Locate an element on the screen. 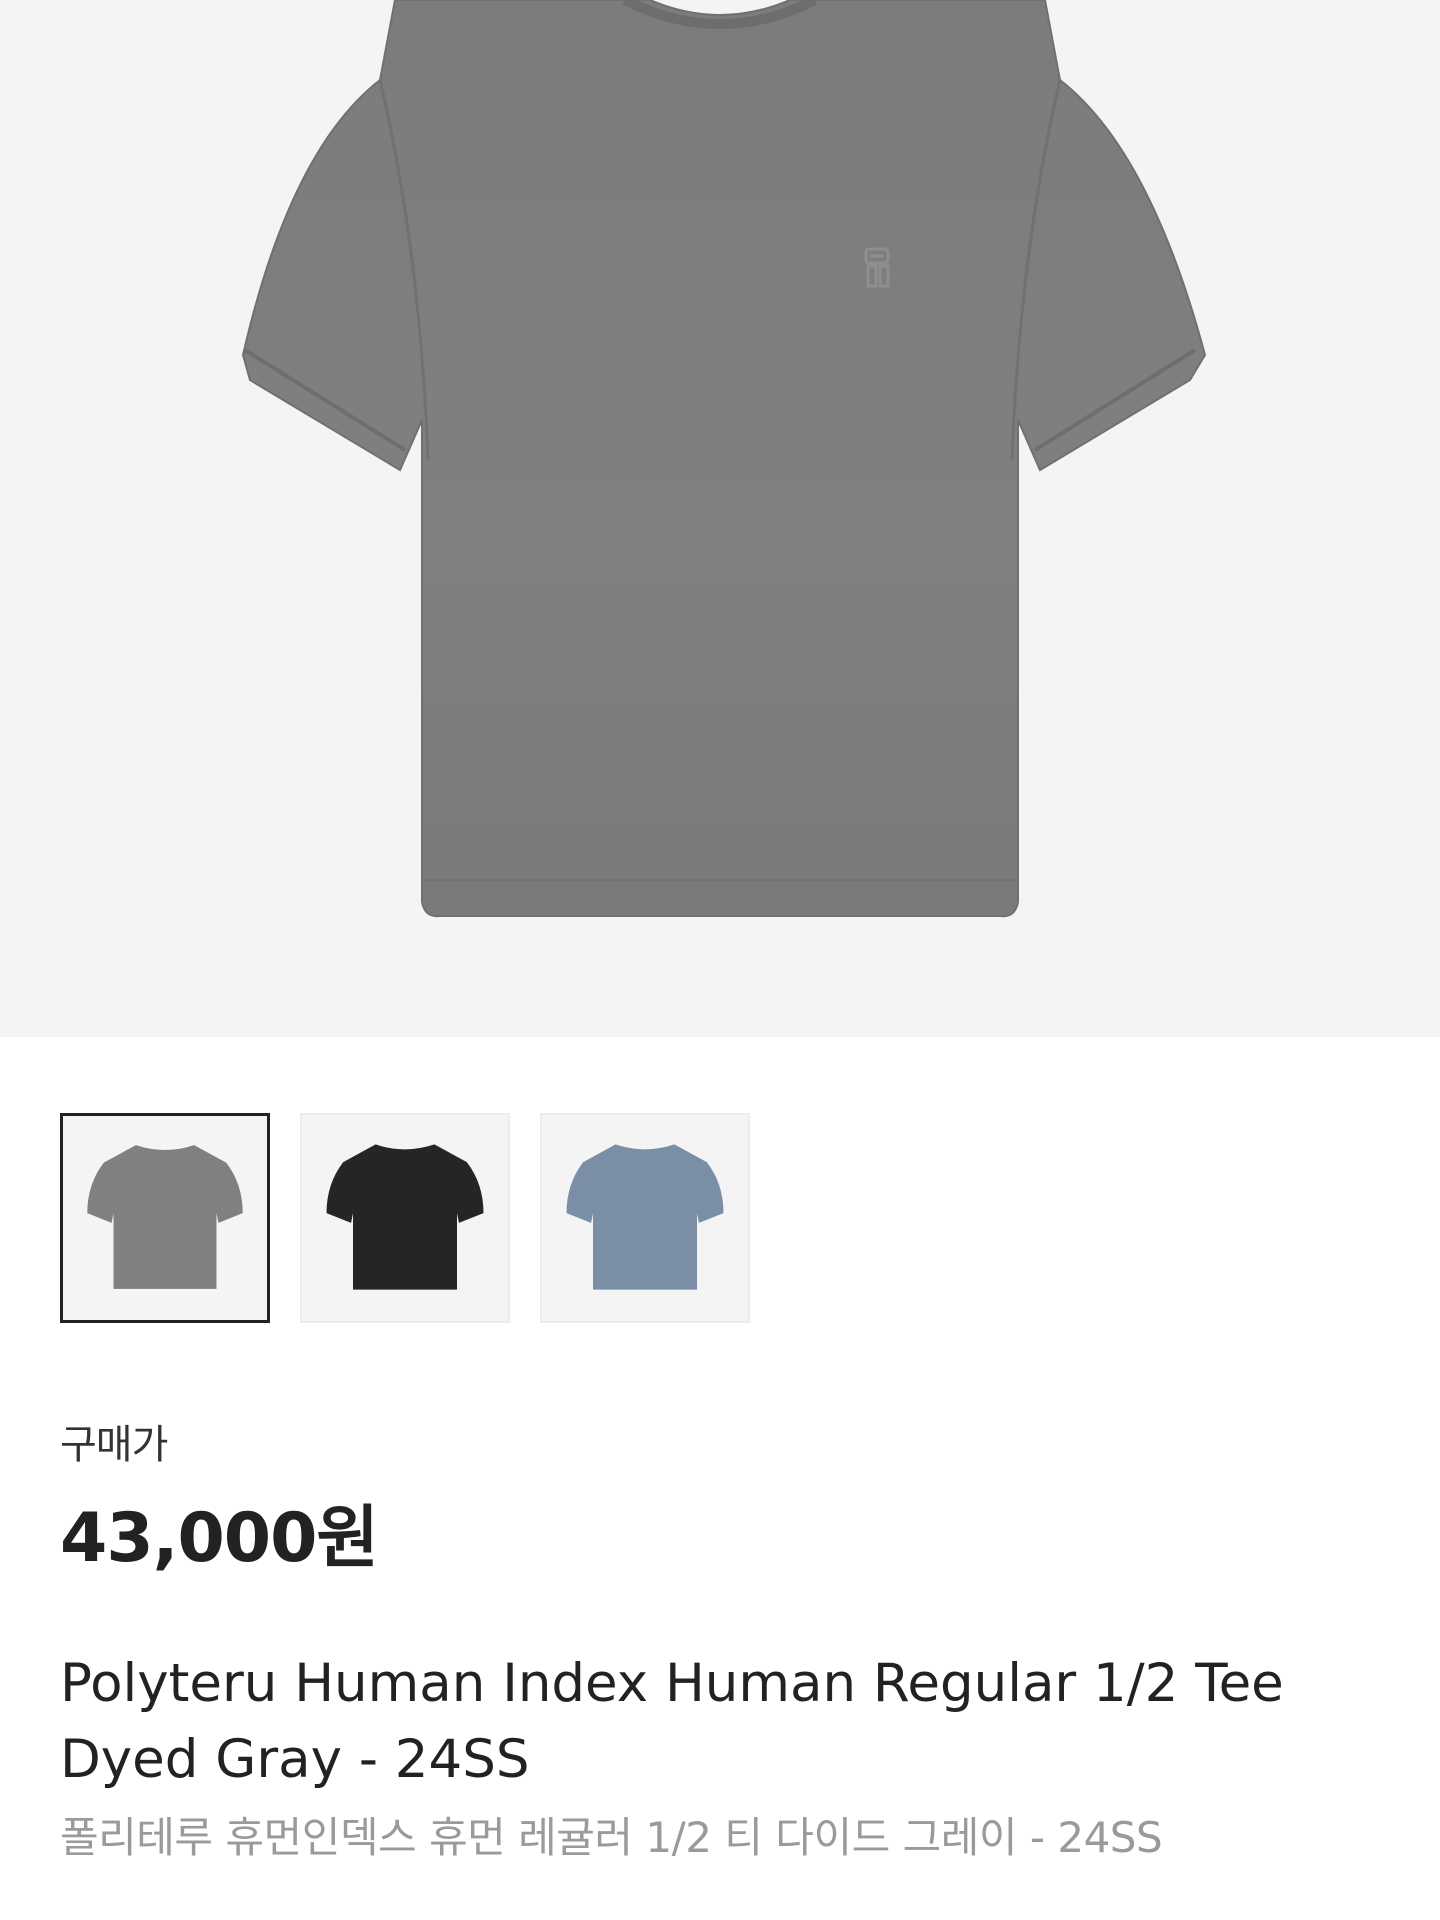 The width and height of the screenshot is (1440, 1920). tshirt-gray-icon is located at coordinates (165, 1217).